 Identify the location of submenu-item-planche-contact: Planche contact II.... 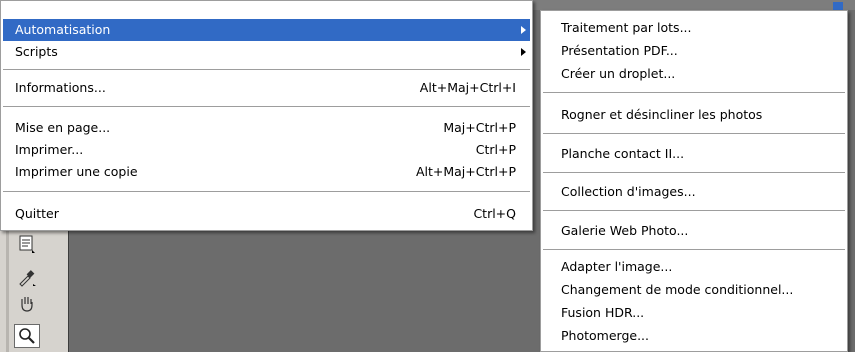
(694, 154).